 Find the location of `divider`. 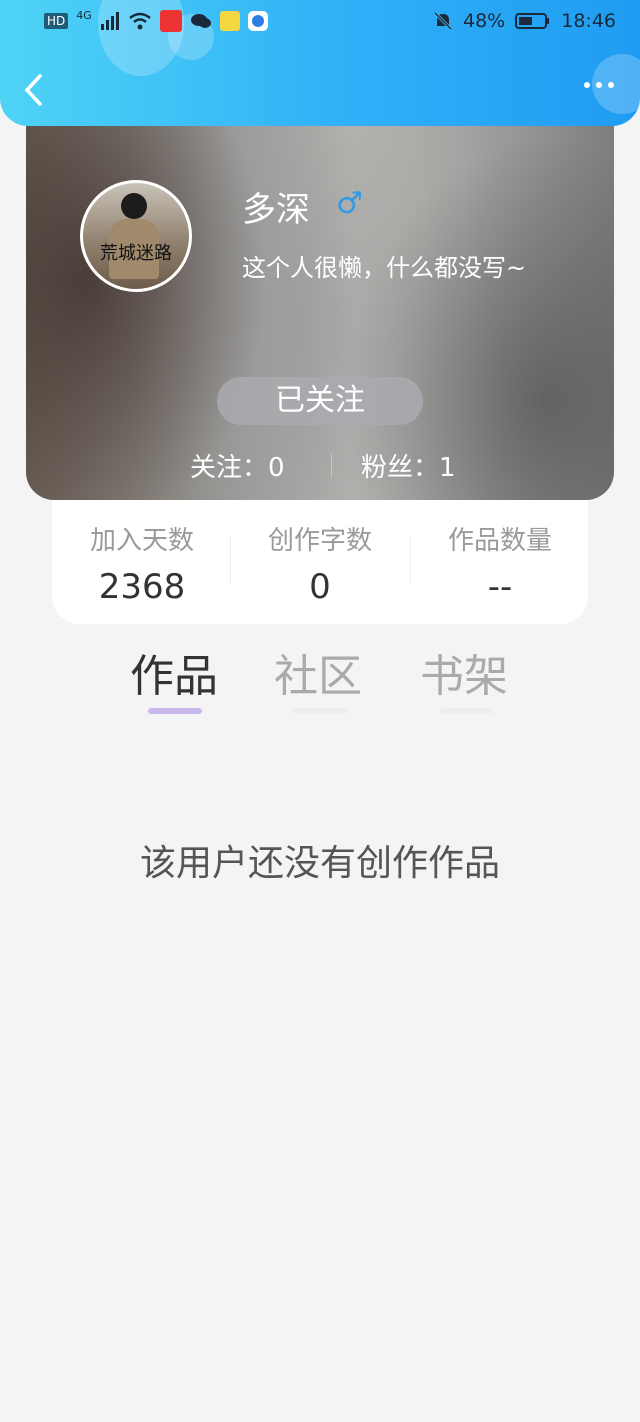

divider is located at coordinates (331, 465).